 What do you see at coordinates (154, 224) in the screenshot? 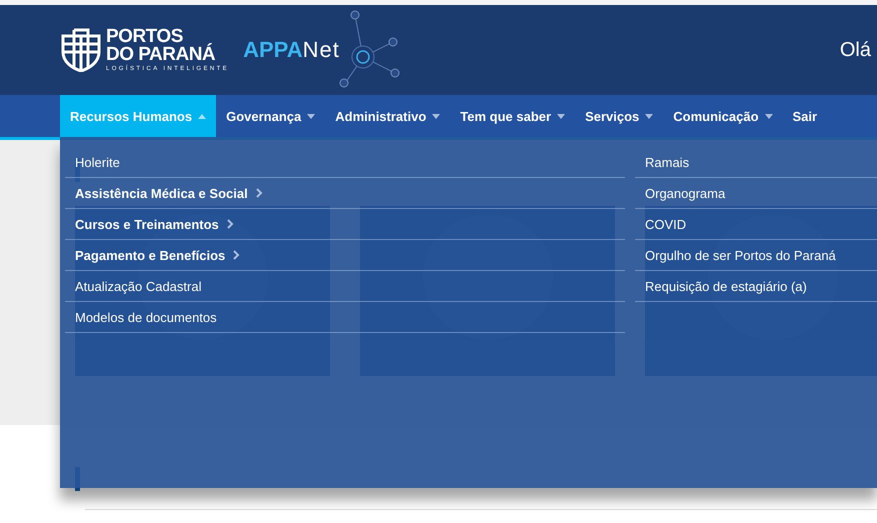
I see `menu-item: Cursos e Treinamentos` at bounding box center [154, 224].